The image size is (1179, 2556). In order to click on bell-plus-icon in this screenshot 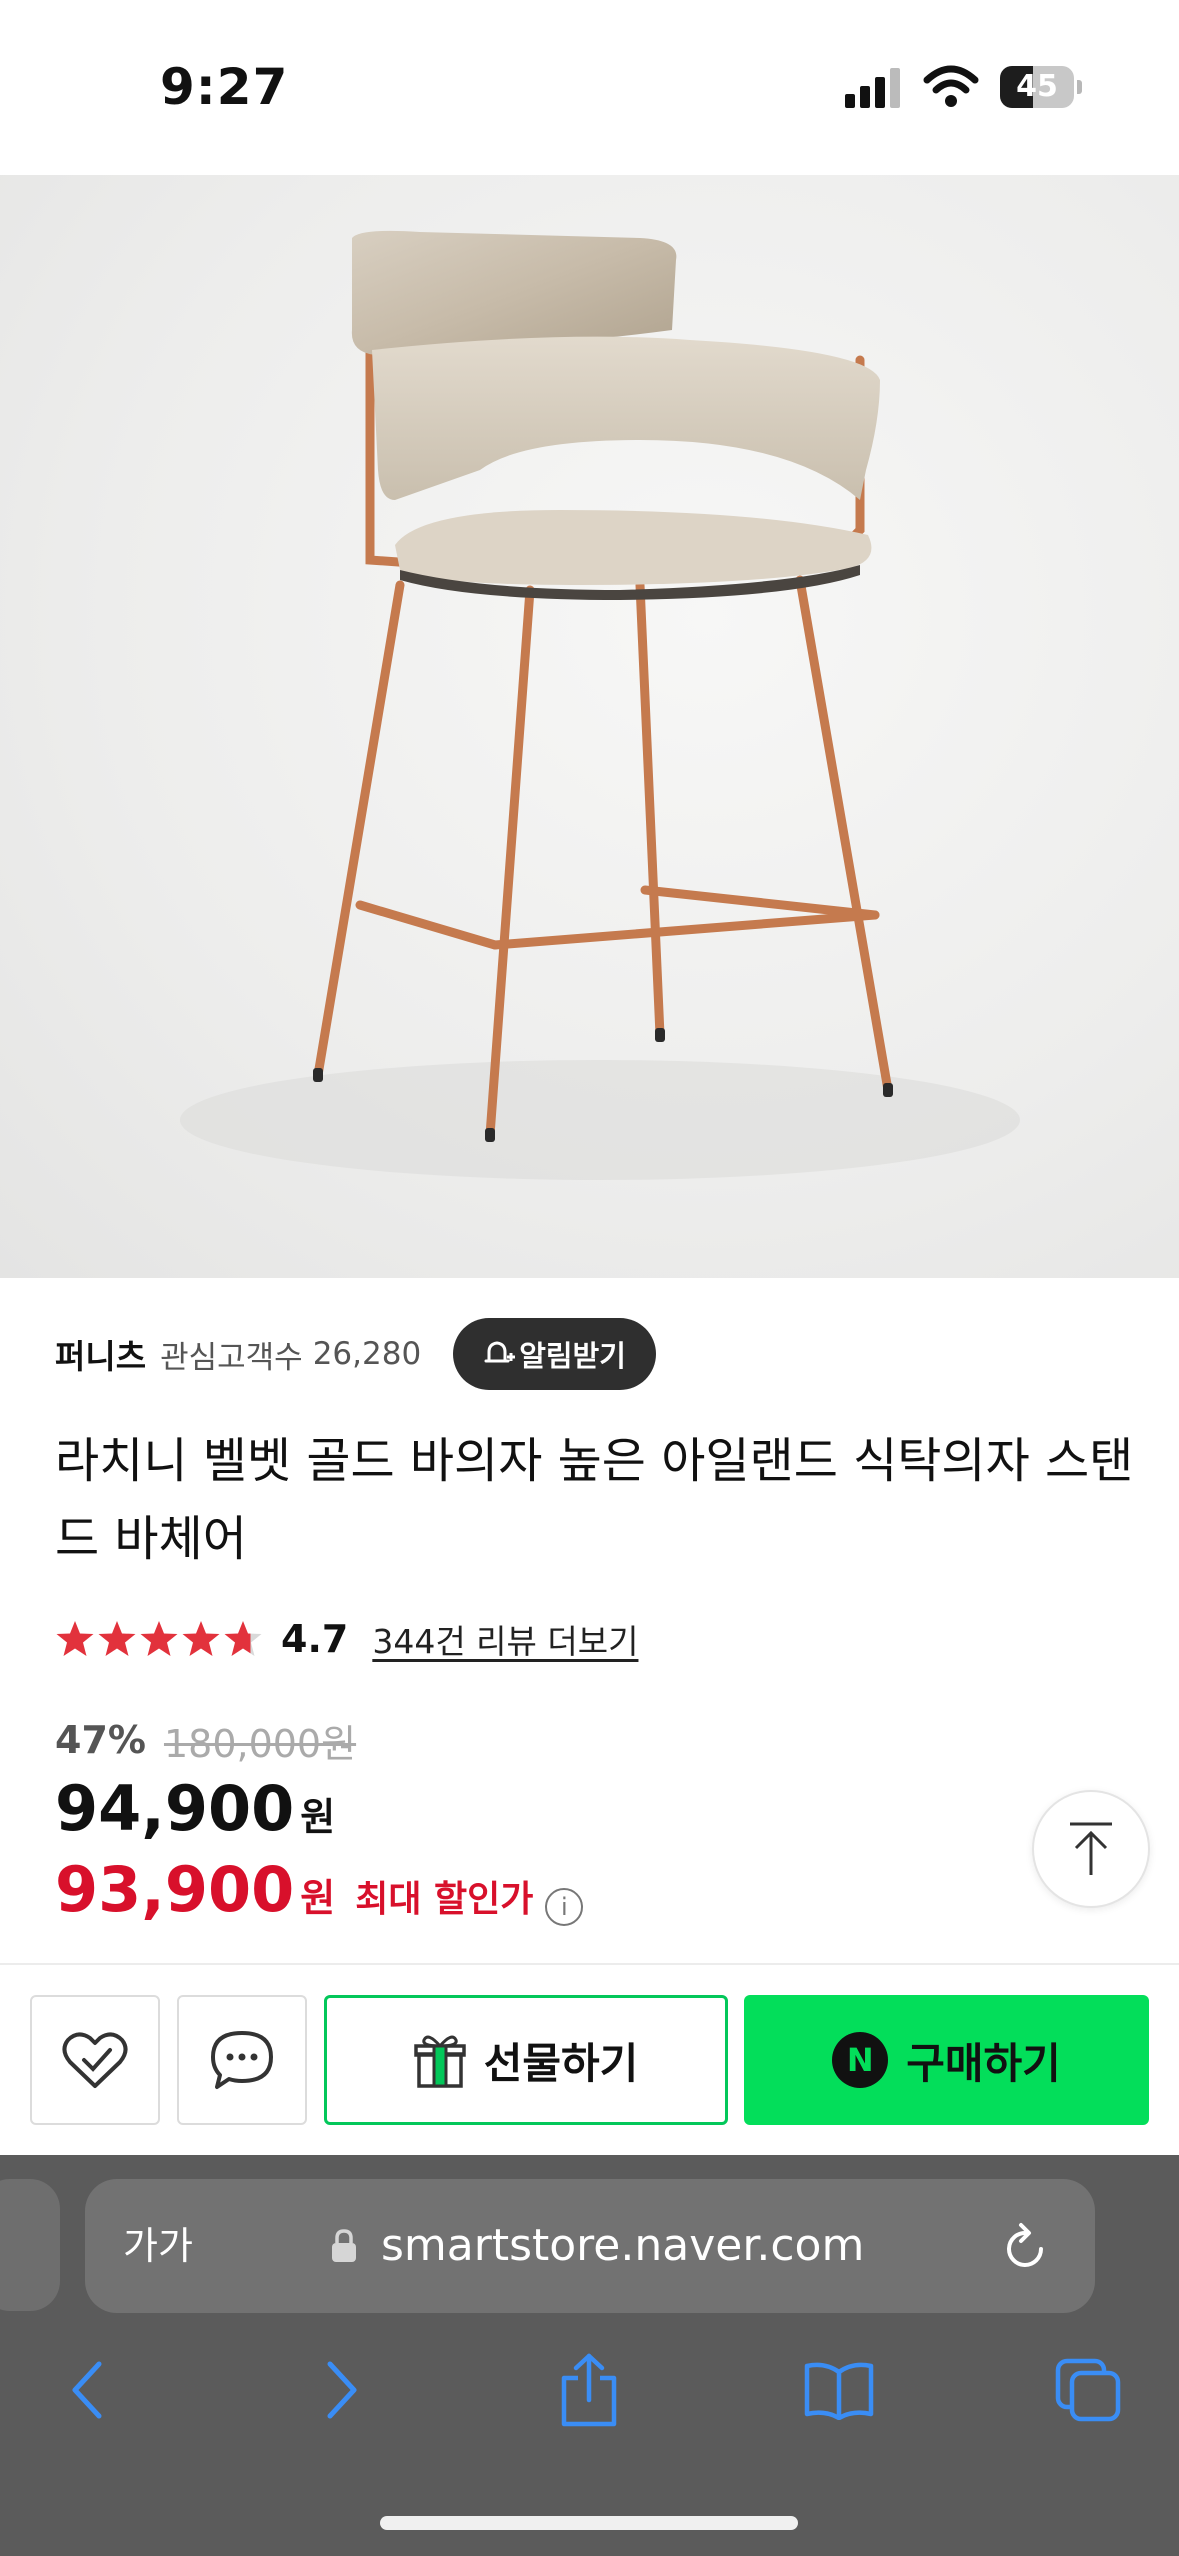, I will do `click(500, 1352)`.